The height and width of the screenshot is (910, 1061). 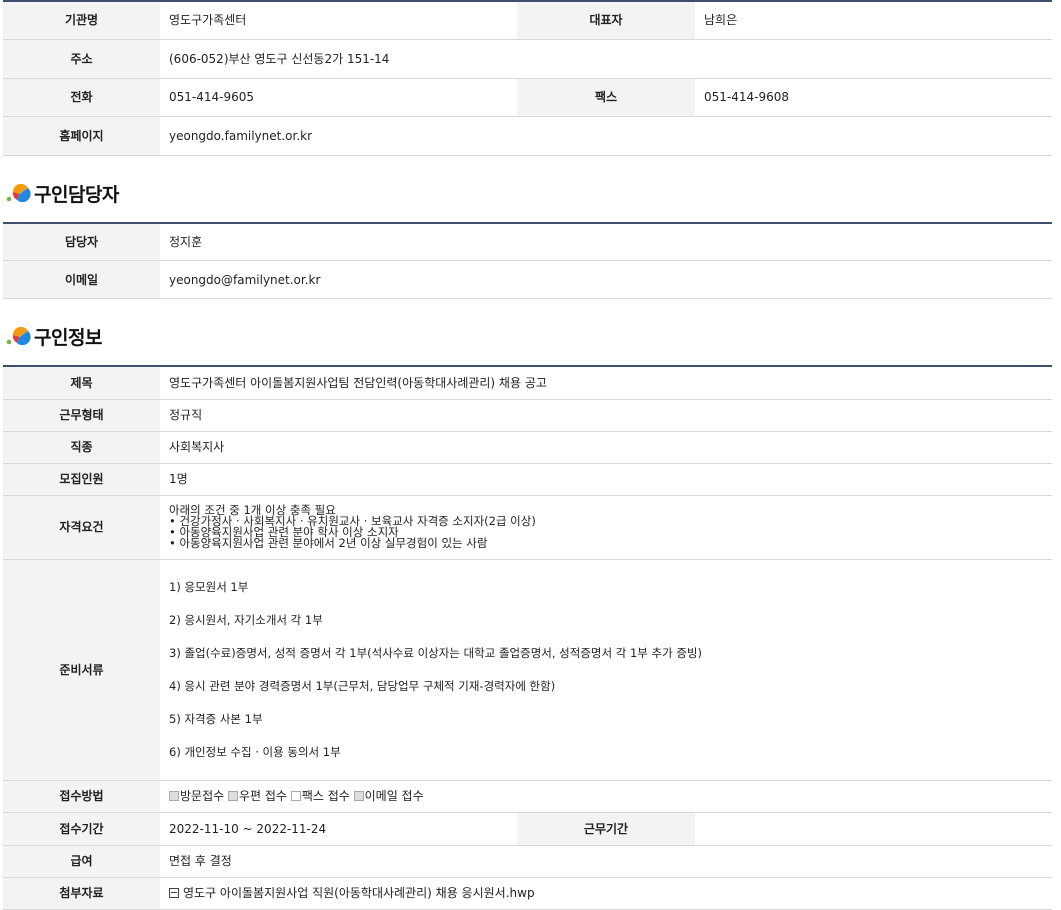 What do you see at coordinates (81, 527) in the screenshot?
I see `qualification-label: 자격요건` at bounding box center [81, 527].